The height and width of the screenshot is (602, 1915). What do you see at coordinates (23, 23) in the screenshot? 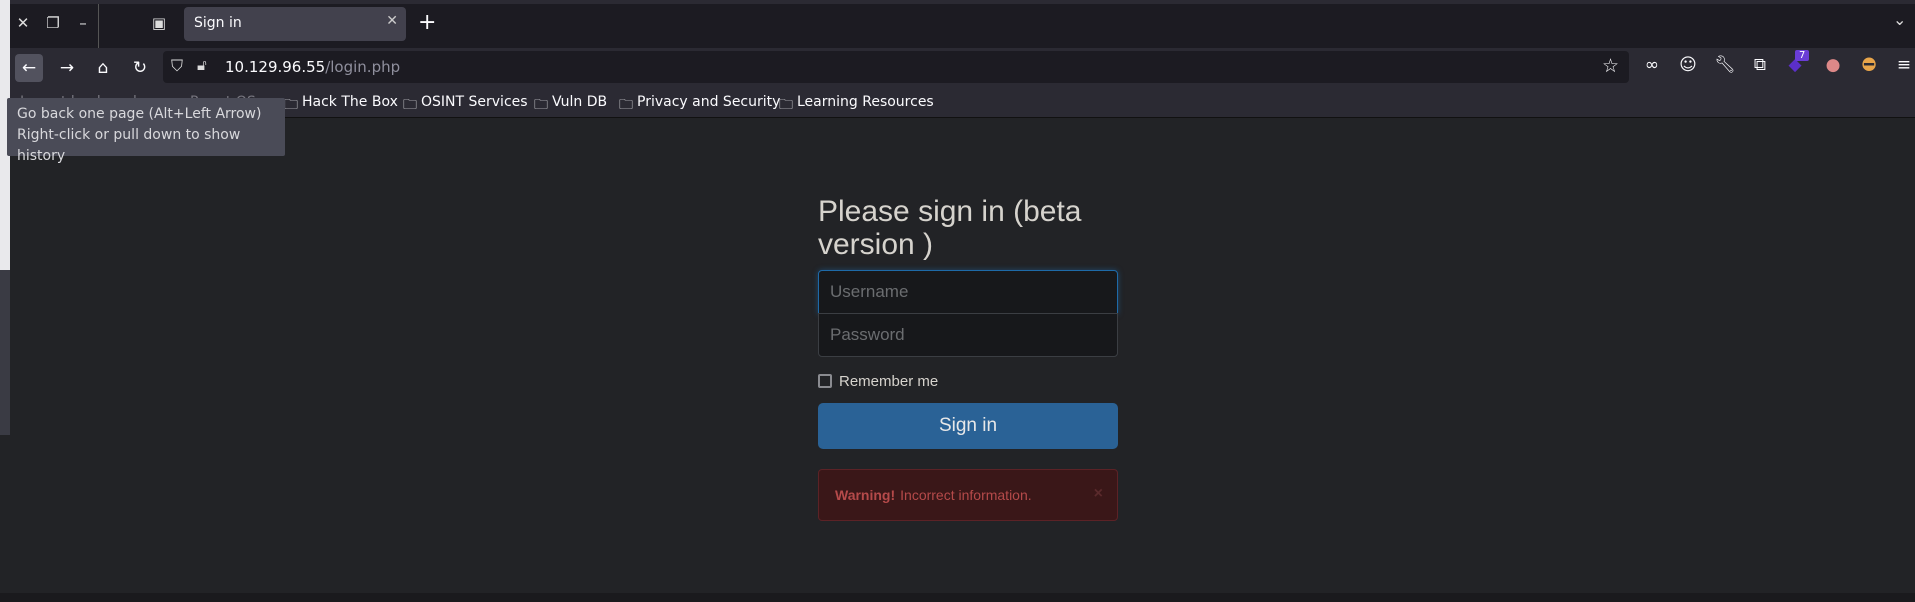
I see `window-close-icon: ✕` at bounding box center [23, 23].